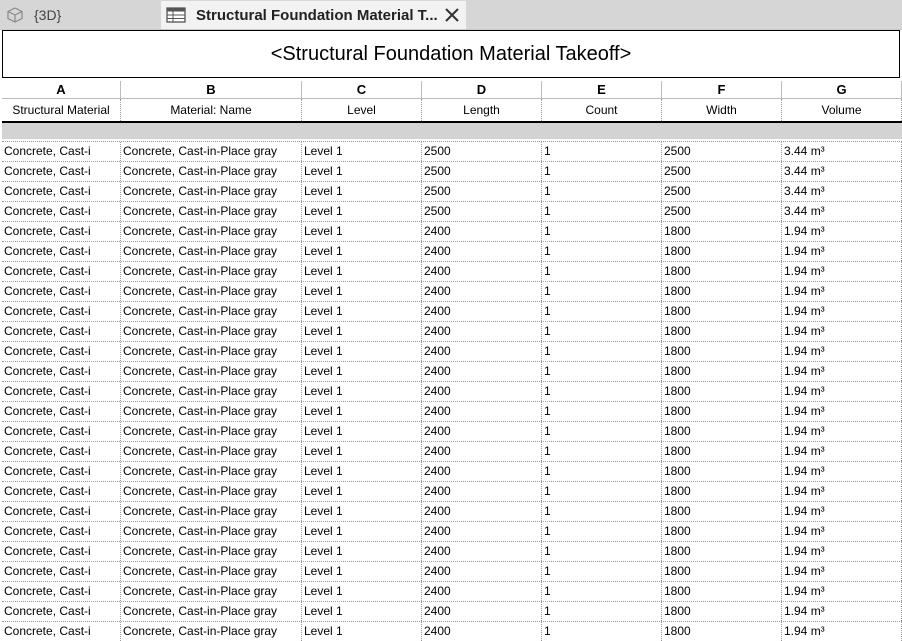 This screenshot has width=902, height=641. I want to click on header-volume: Volume, so click(842, 110).